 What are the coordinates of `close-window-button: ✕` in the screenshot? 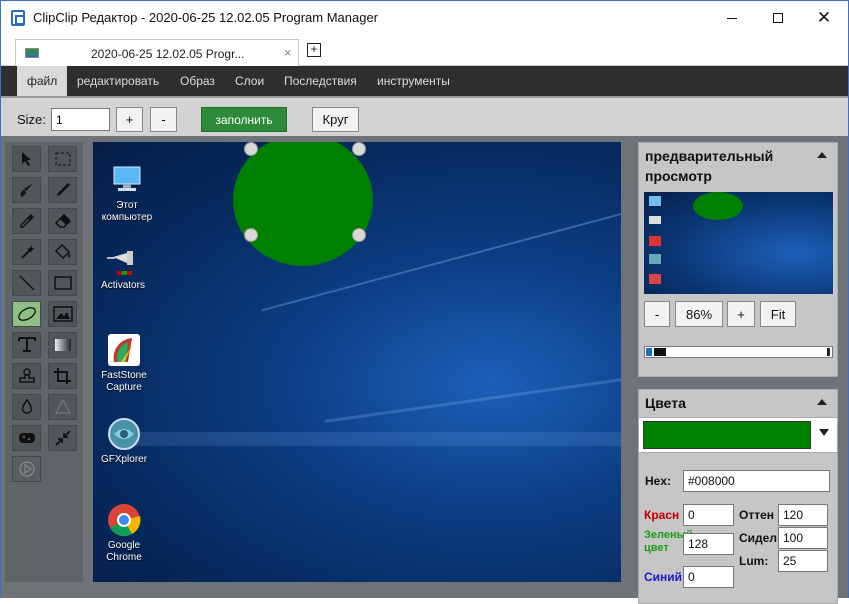 It's located at (824, 18).